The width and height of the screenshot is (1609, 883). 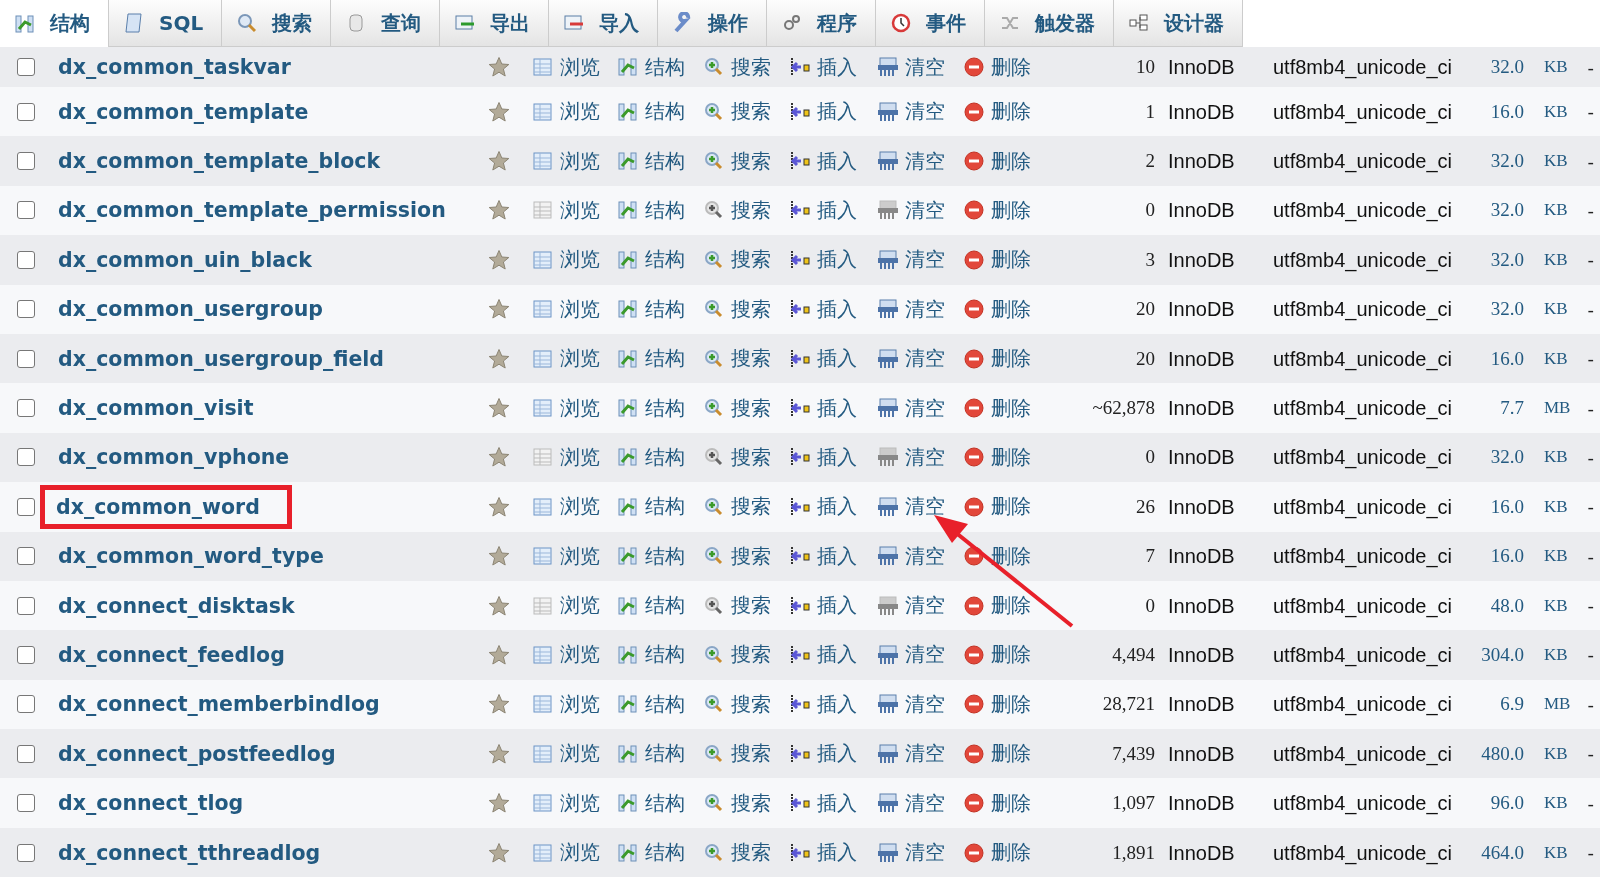 What do you see at coordinates (495, 23) in the screenshot?
I see `tab: 导出` at bounding box center [495, 23].